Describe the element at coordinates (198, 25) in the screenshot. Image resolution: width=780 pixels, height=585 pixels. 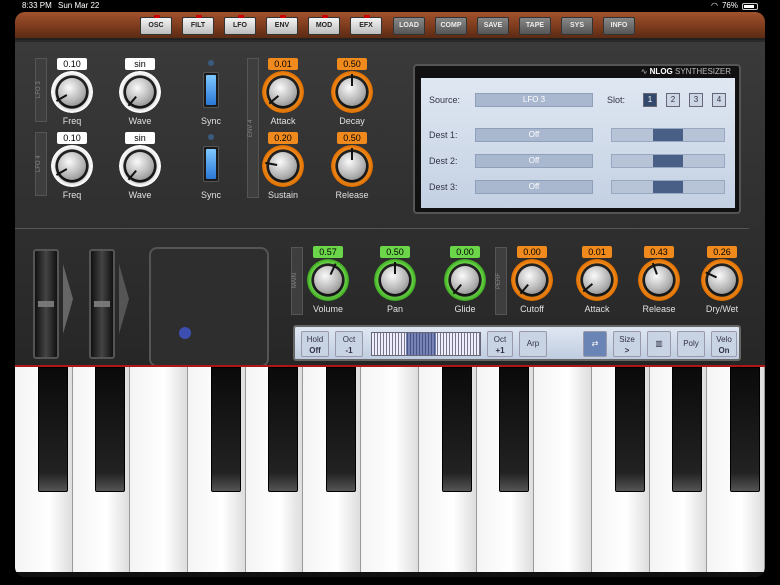
I see `tab-filt: FILT` at that location.